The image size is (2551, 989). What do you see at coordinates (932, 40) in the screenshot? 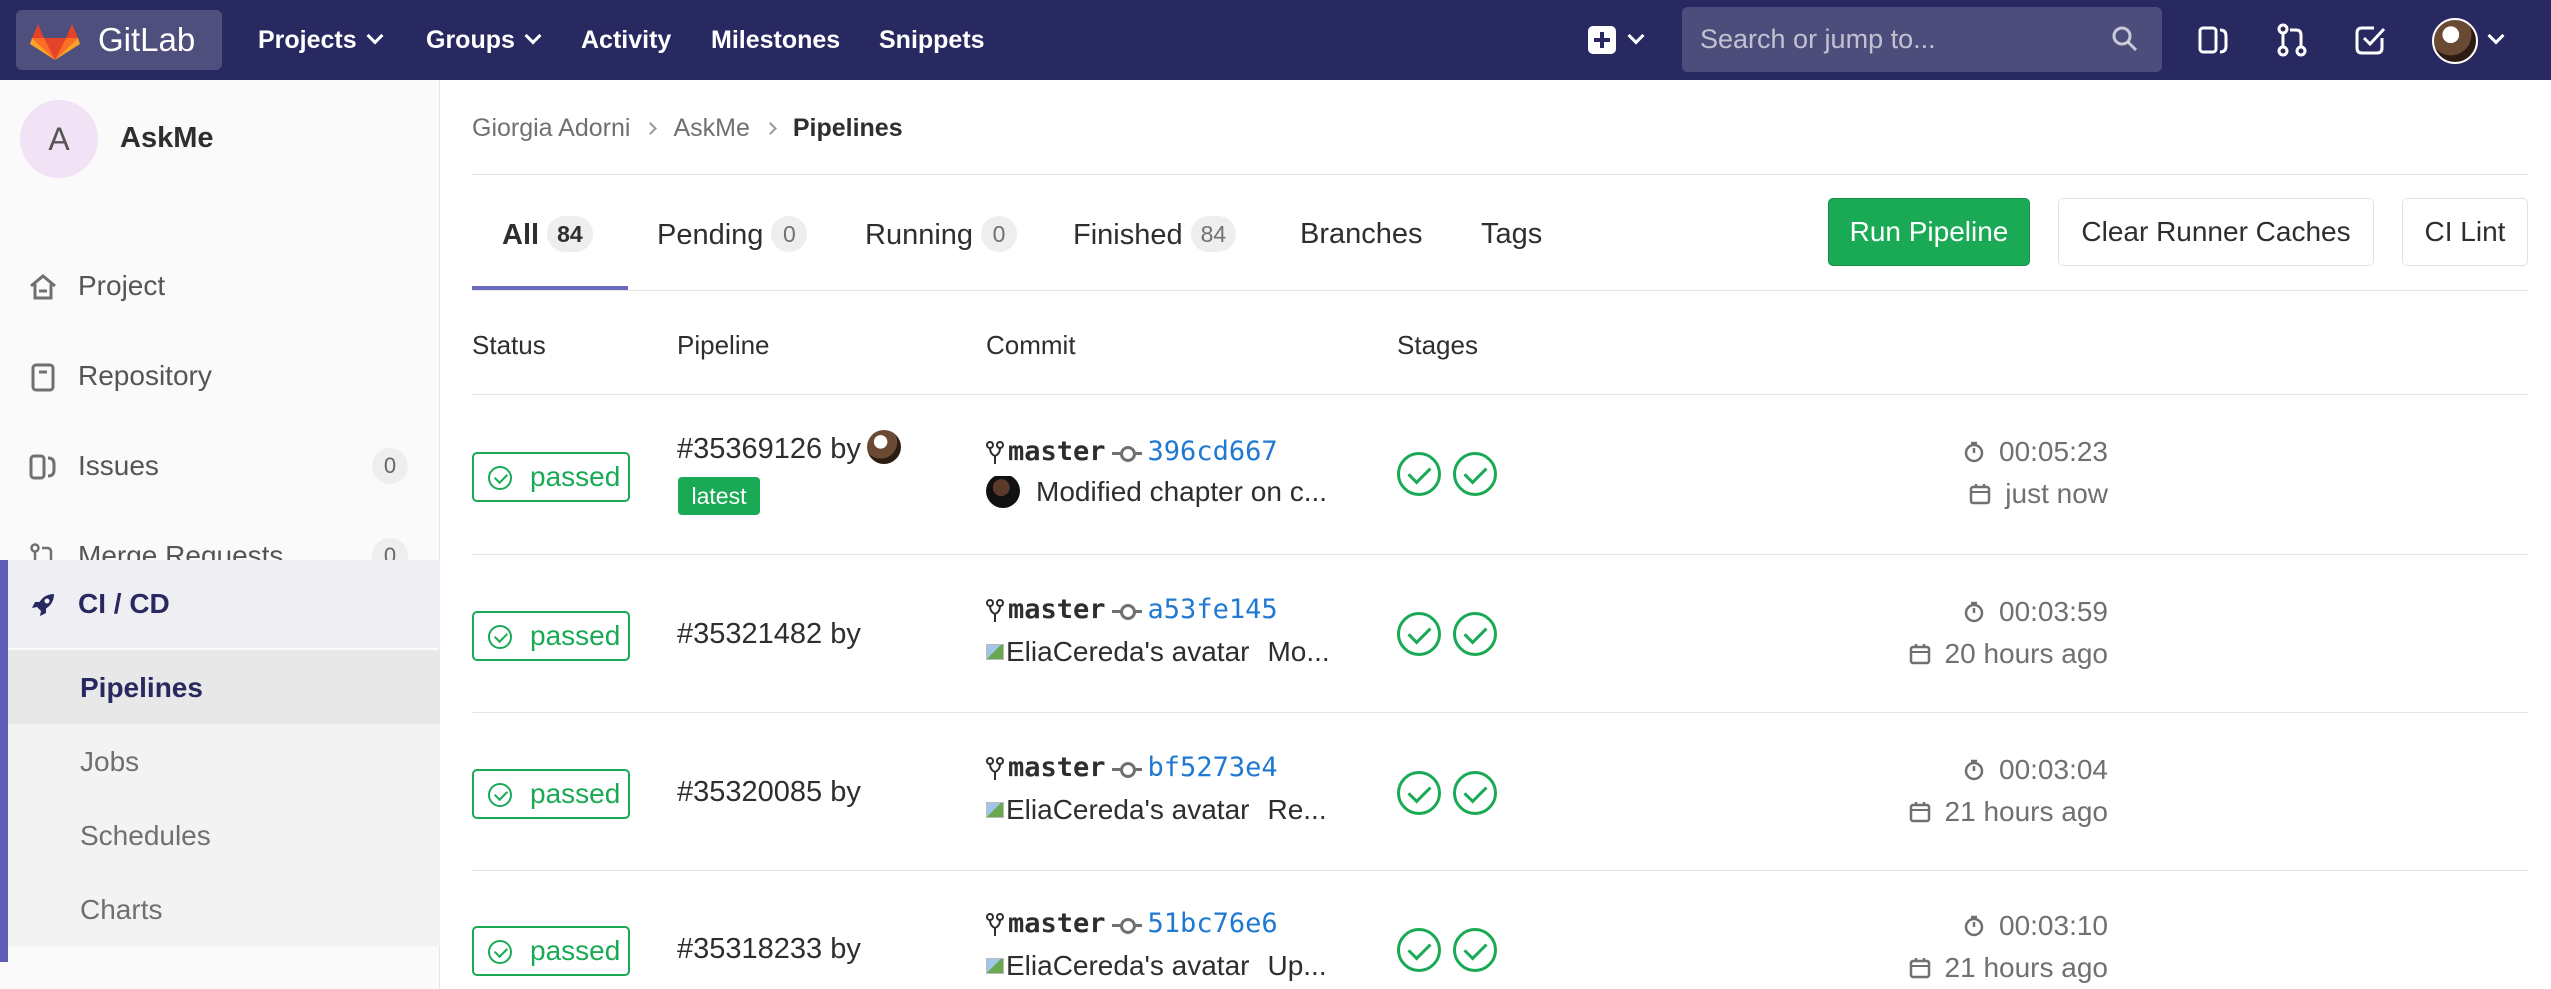
I see `nav-snippets: Snippets` at bounding box center [932, 40].